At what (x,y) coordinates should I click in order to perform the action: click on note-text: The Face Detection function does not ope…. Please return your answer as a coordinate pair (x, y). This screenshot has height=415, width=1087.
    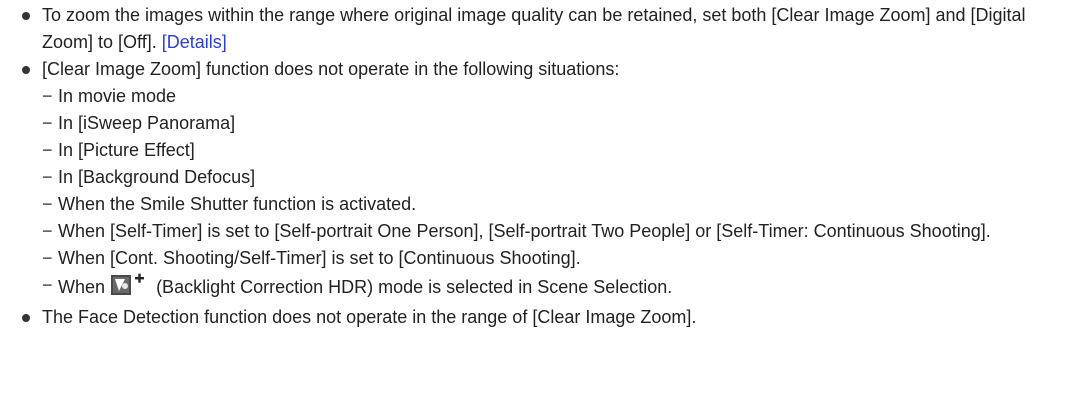
    Looking at the image, I should click on (369, 317).